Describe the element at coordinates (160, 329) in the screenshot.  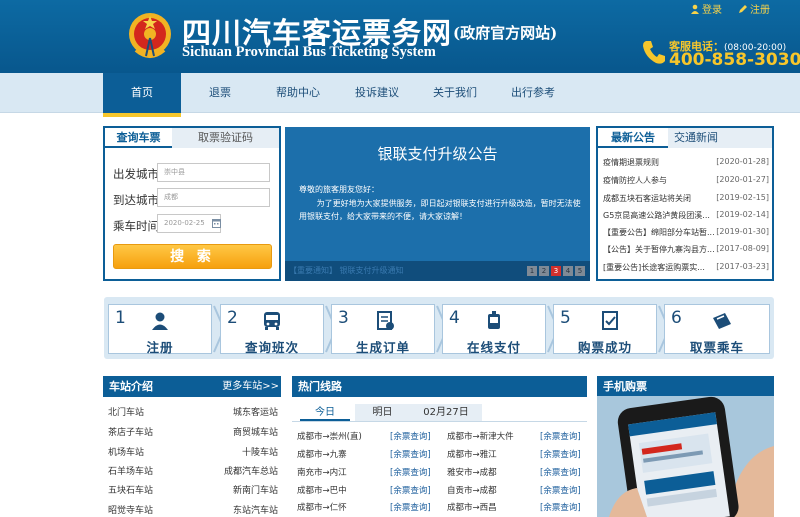
I see `step-register: 1 注册` at that location.